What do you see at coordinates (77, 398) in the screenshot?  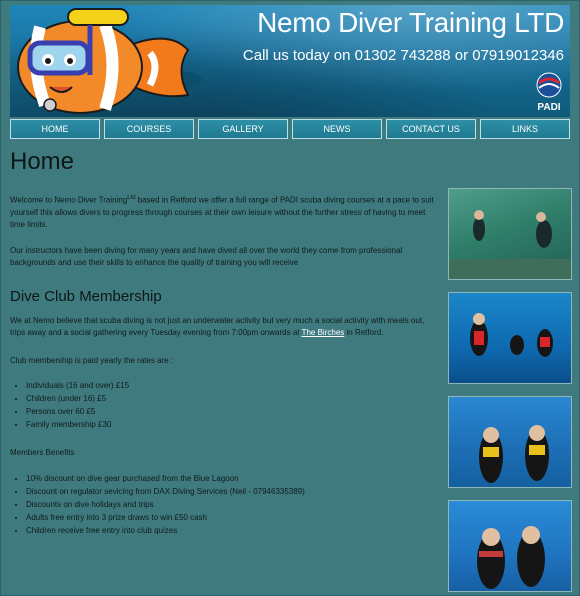 I see `list-item: Children (under 16) £5` at bounding box center [77, 398].